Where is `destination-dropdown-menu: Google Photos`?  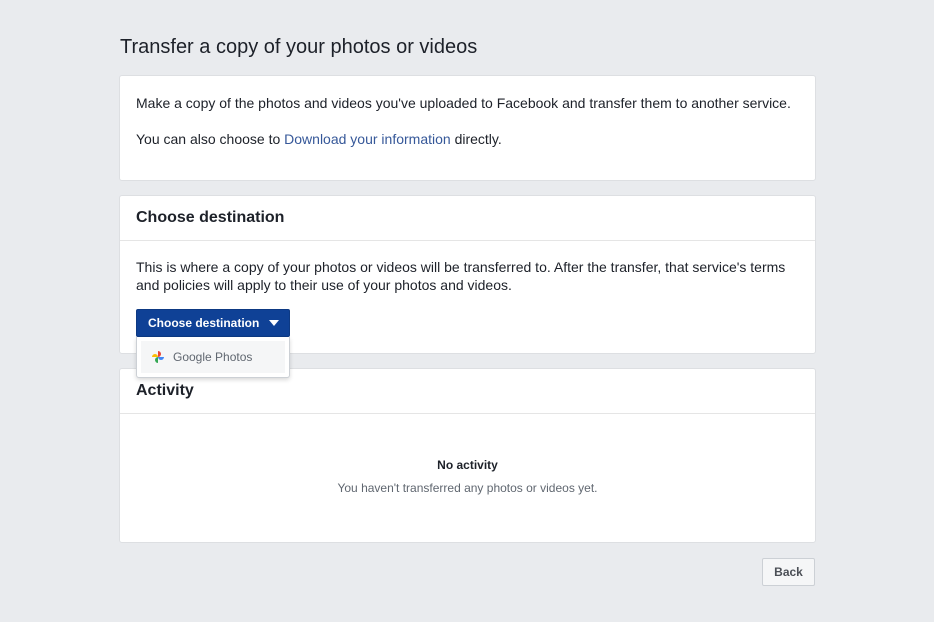 destination-dropdown-menu: Google Photos is located at coordinates (213, 357).